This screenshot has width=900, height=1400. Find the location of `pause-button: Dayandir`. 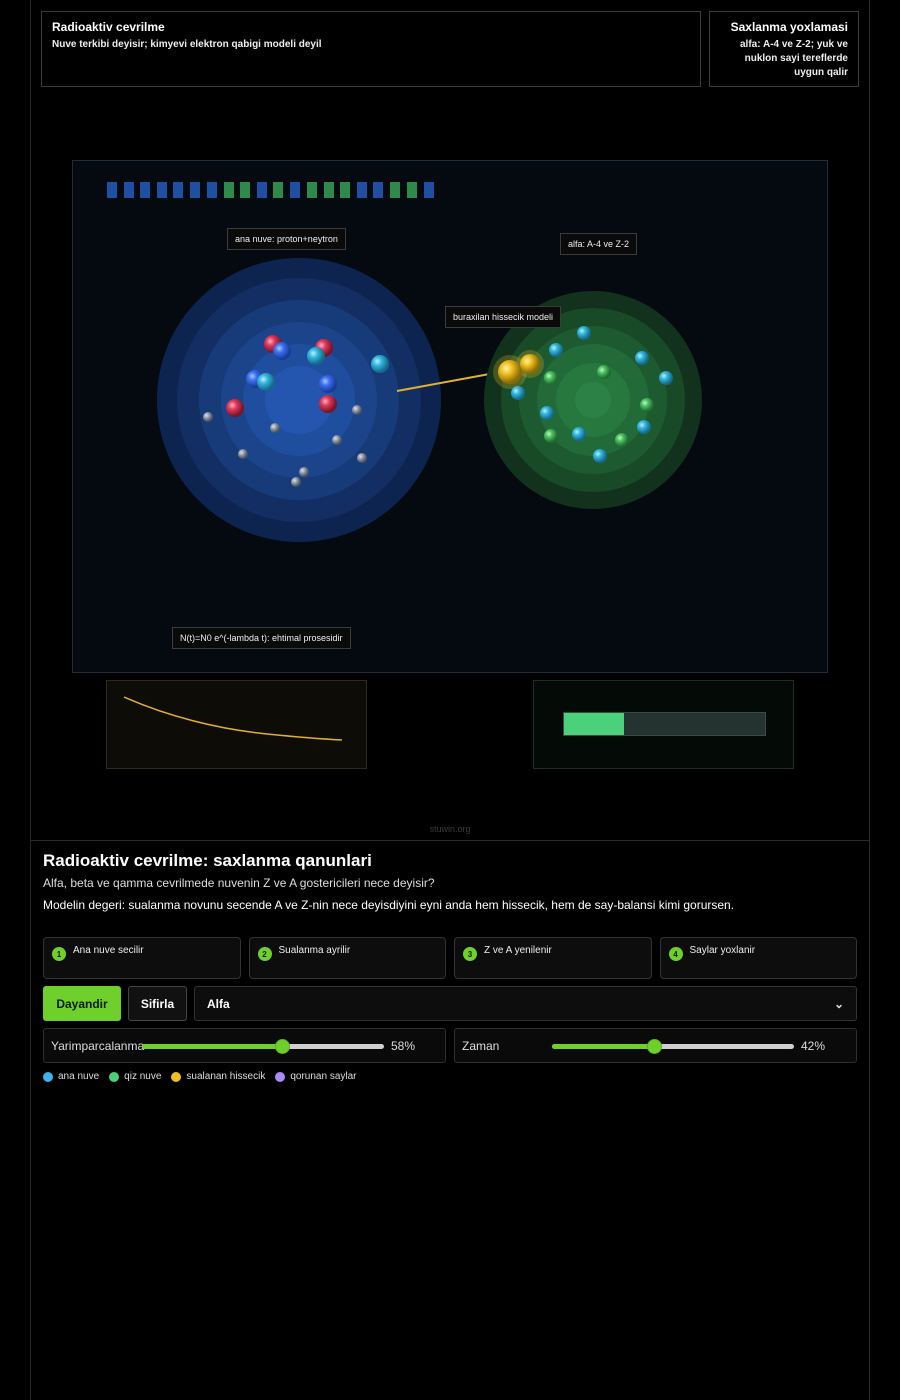

pause-button: Dayandir is located at coordinates (82, 1003).